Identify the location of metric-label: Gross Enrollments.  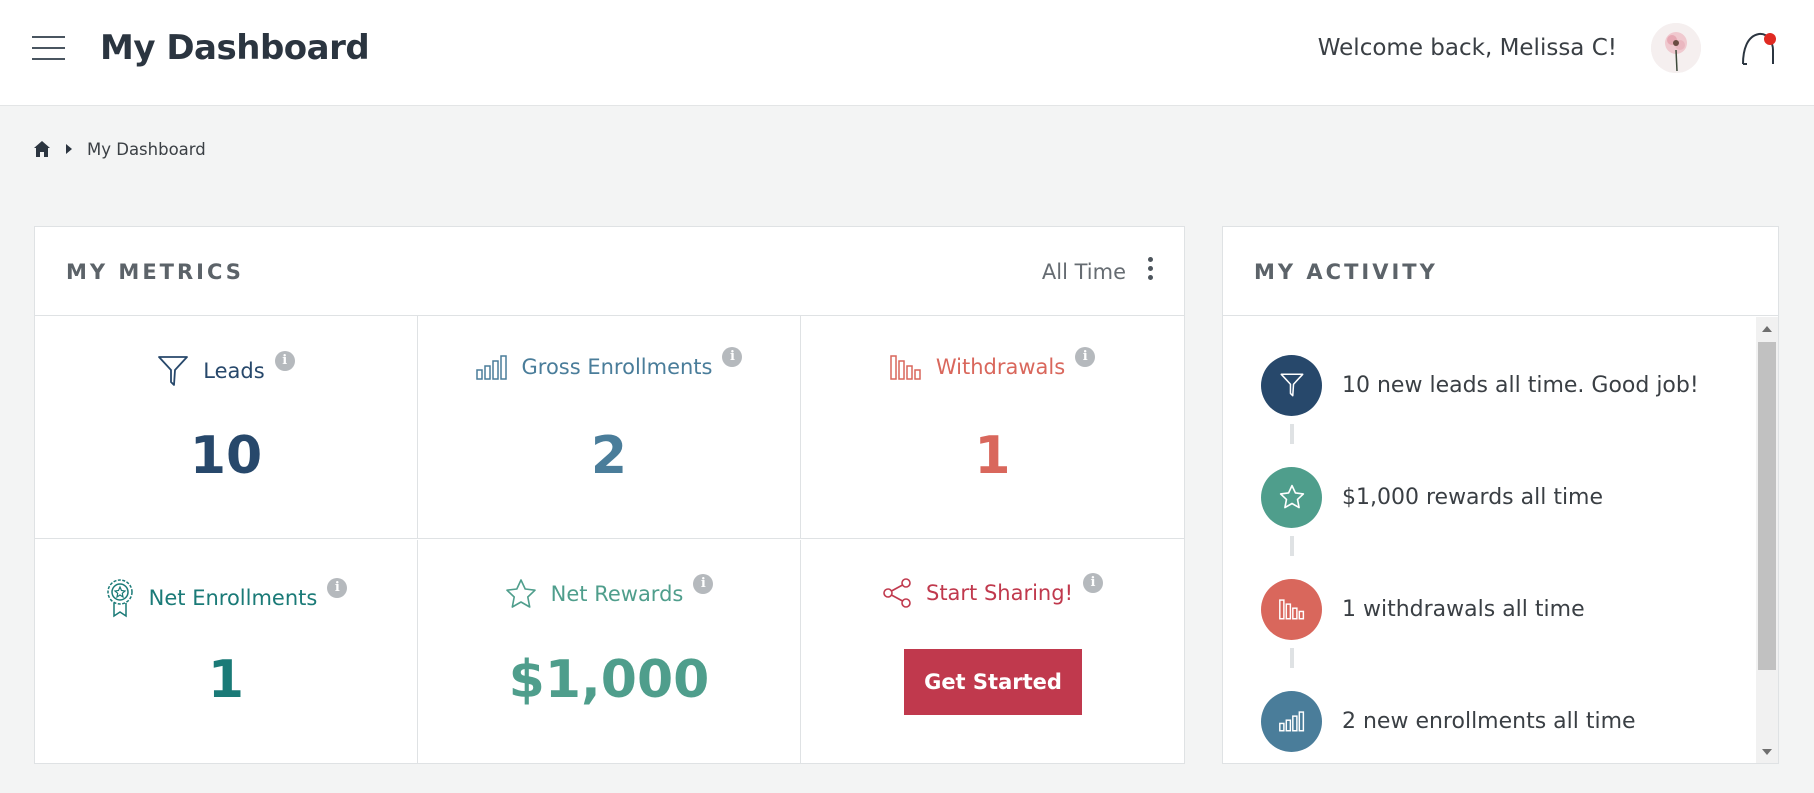
(617, 367).